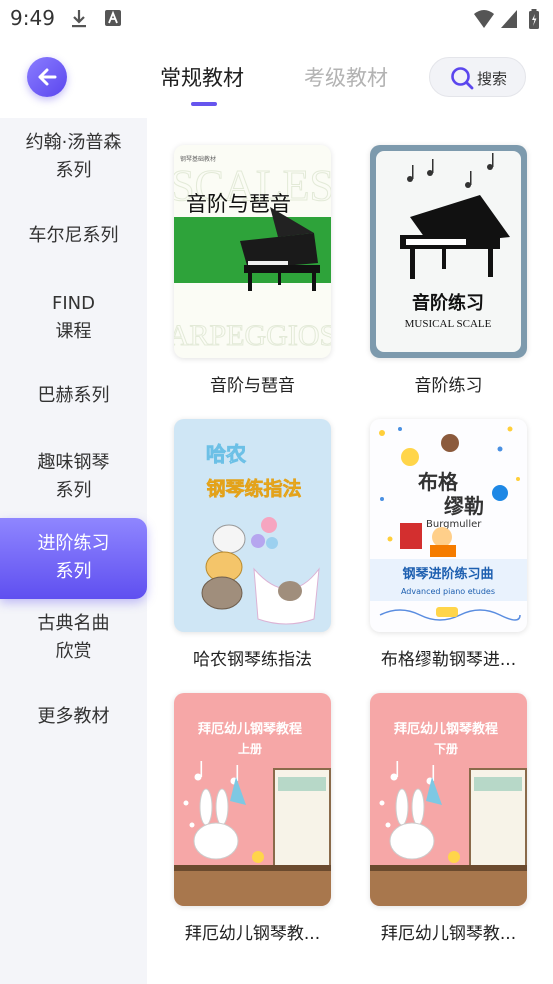 The width and height of the screenshot is (553, 984). Describe the element at coordinates (32, 18) in the screenshot. I see `status-time: 9:49` at that location.